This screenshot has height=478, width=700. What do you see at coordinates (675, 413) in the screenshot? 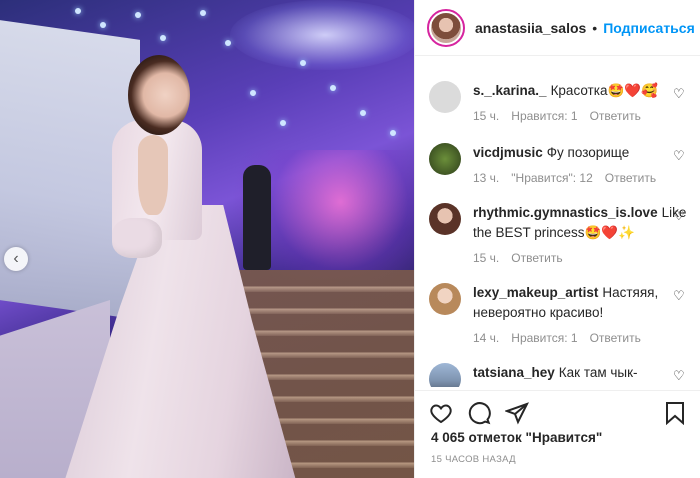
I see `bookmark-icon` at bounding box center [675, 413].